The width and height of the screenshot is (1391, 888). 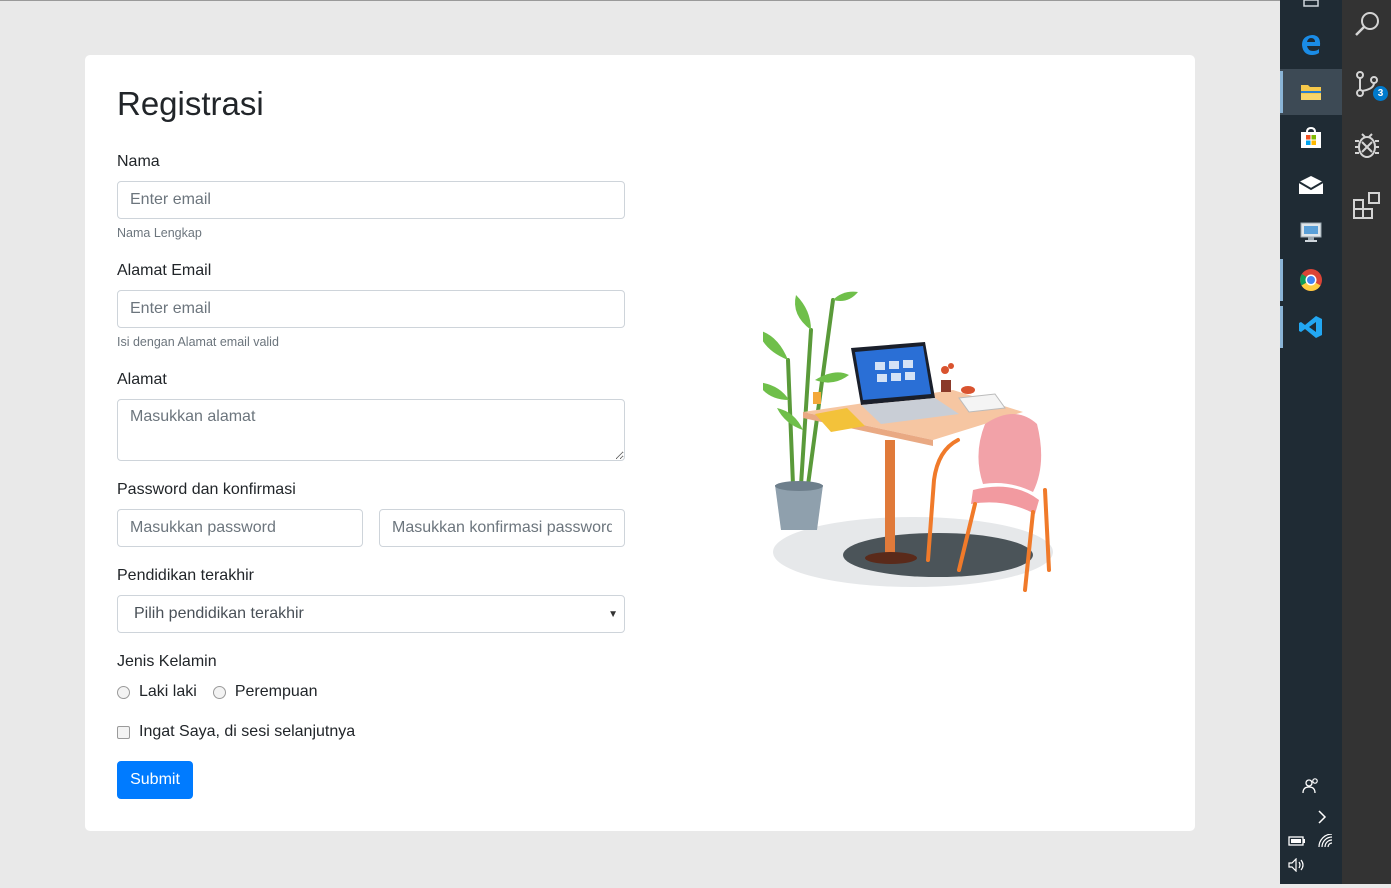 What do you see at coordinates (276, 692) in the screenshot?
I see `radio-perempuan-label: Perempuan` at bounding box center [276, 692].